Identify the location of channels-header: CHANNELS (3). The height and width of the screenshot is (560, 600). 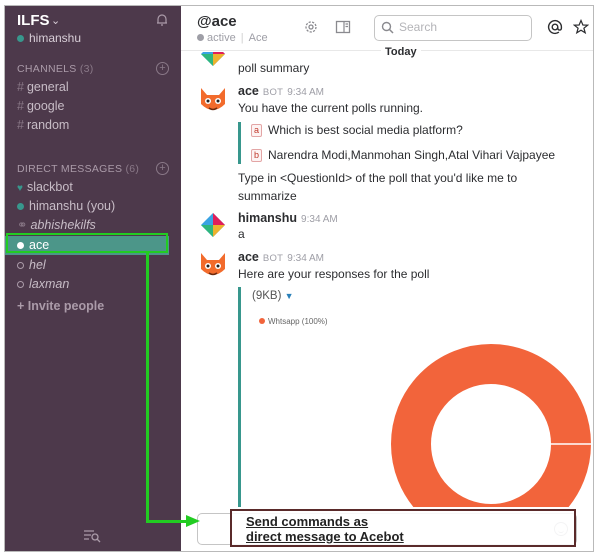
(55, 69).